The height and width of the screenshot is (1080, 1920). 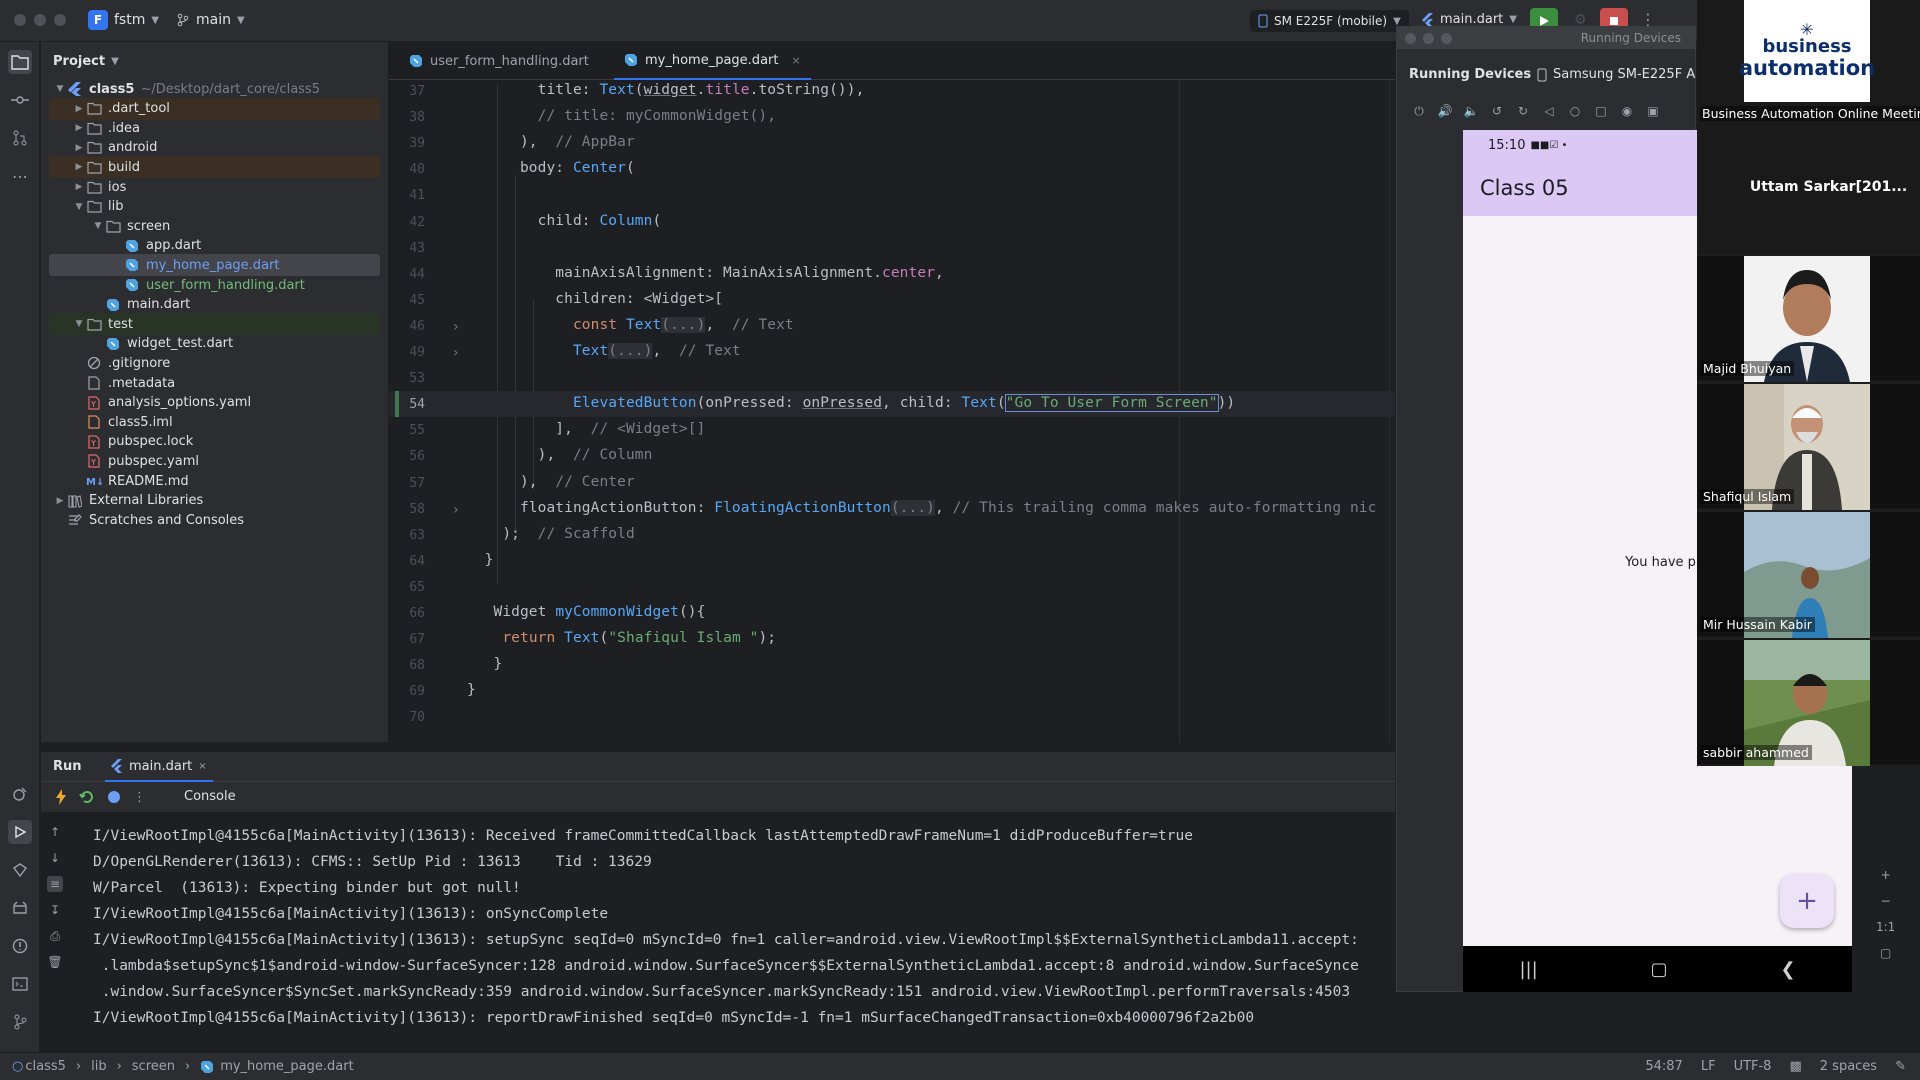 I want to click on hot-restart-icon, so click(x=87, y=797).